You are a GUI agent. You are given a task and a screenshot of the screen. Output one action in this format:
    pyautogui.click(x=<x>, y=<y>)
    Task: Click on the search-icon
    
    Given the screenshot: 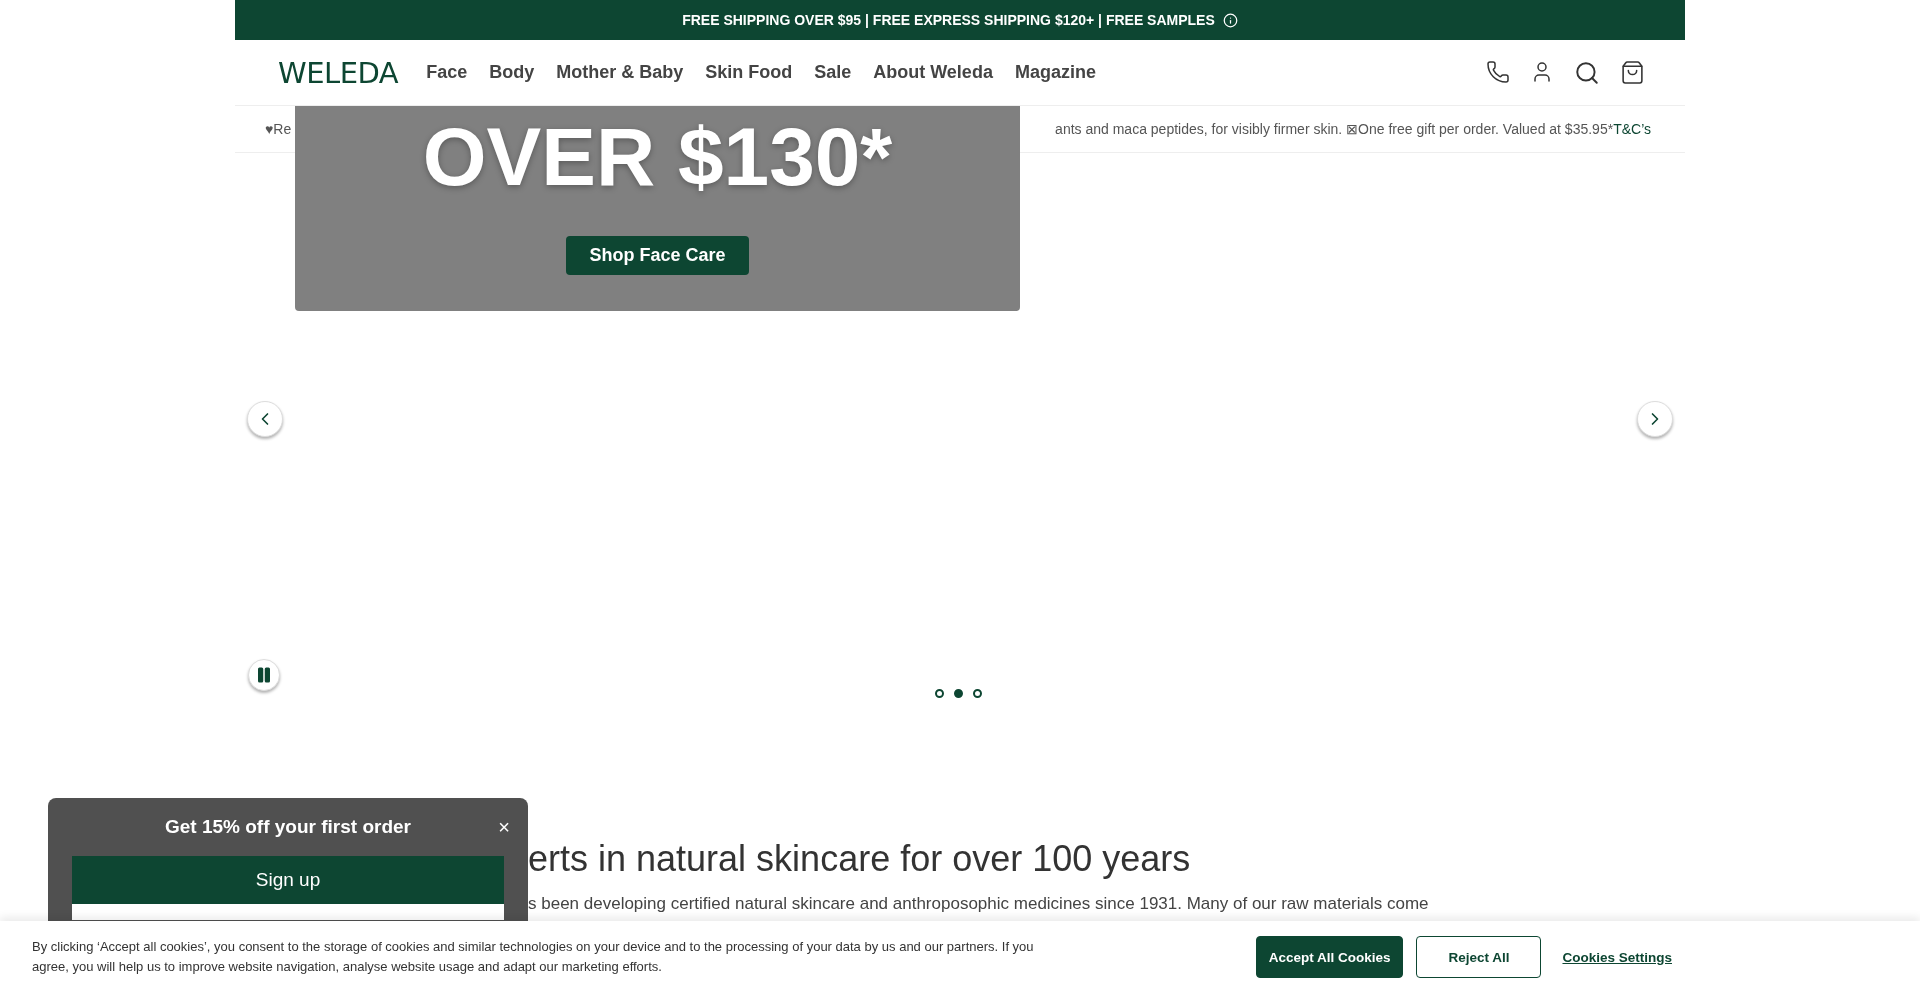 What is the action you would take?
    pyautogui.click(x=1587, y=72)
    